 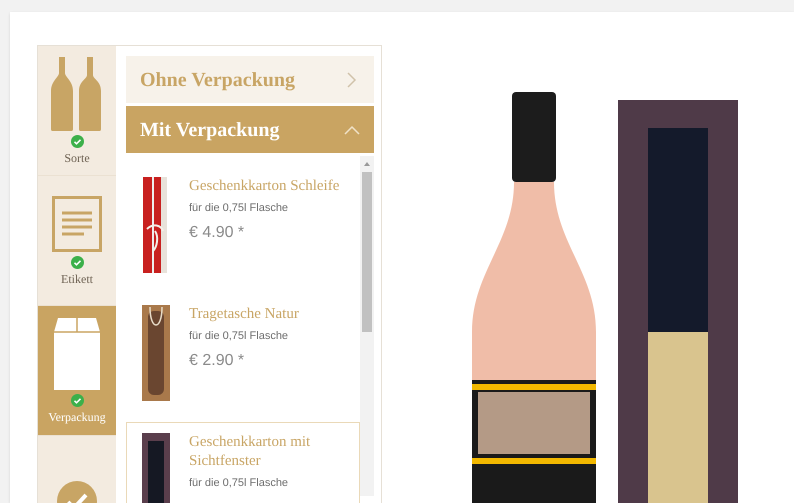 I want to click on product-price: € 4.90 *, so click(x=217, y=232).